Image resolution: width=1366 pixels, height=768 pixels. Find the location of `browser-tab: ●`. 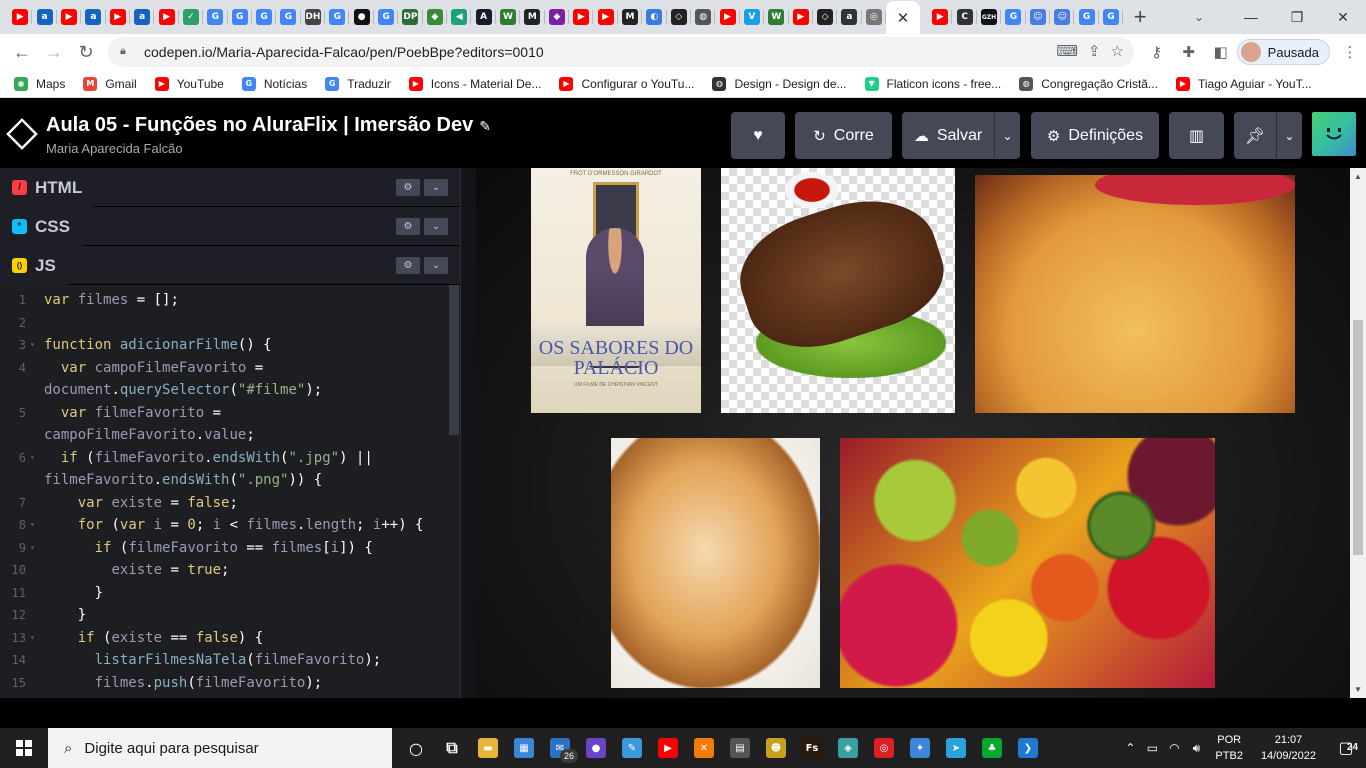

browser-tab: ● is located at coordinates (362, 17).